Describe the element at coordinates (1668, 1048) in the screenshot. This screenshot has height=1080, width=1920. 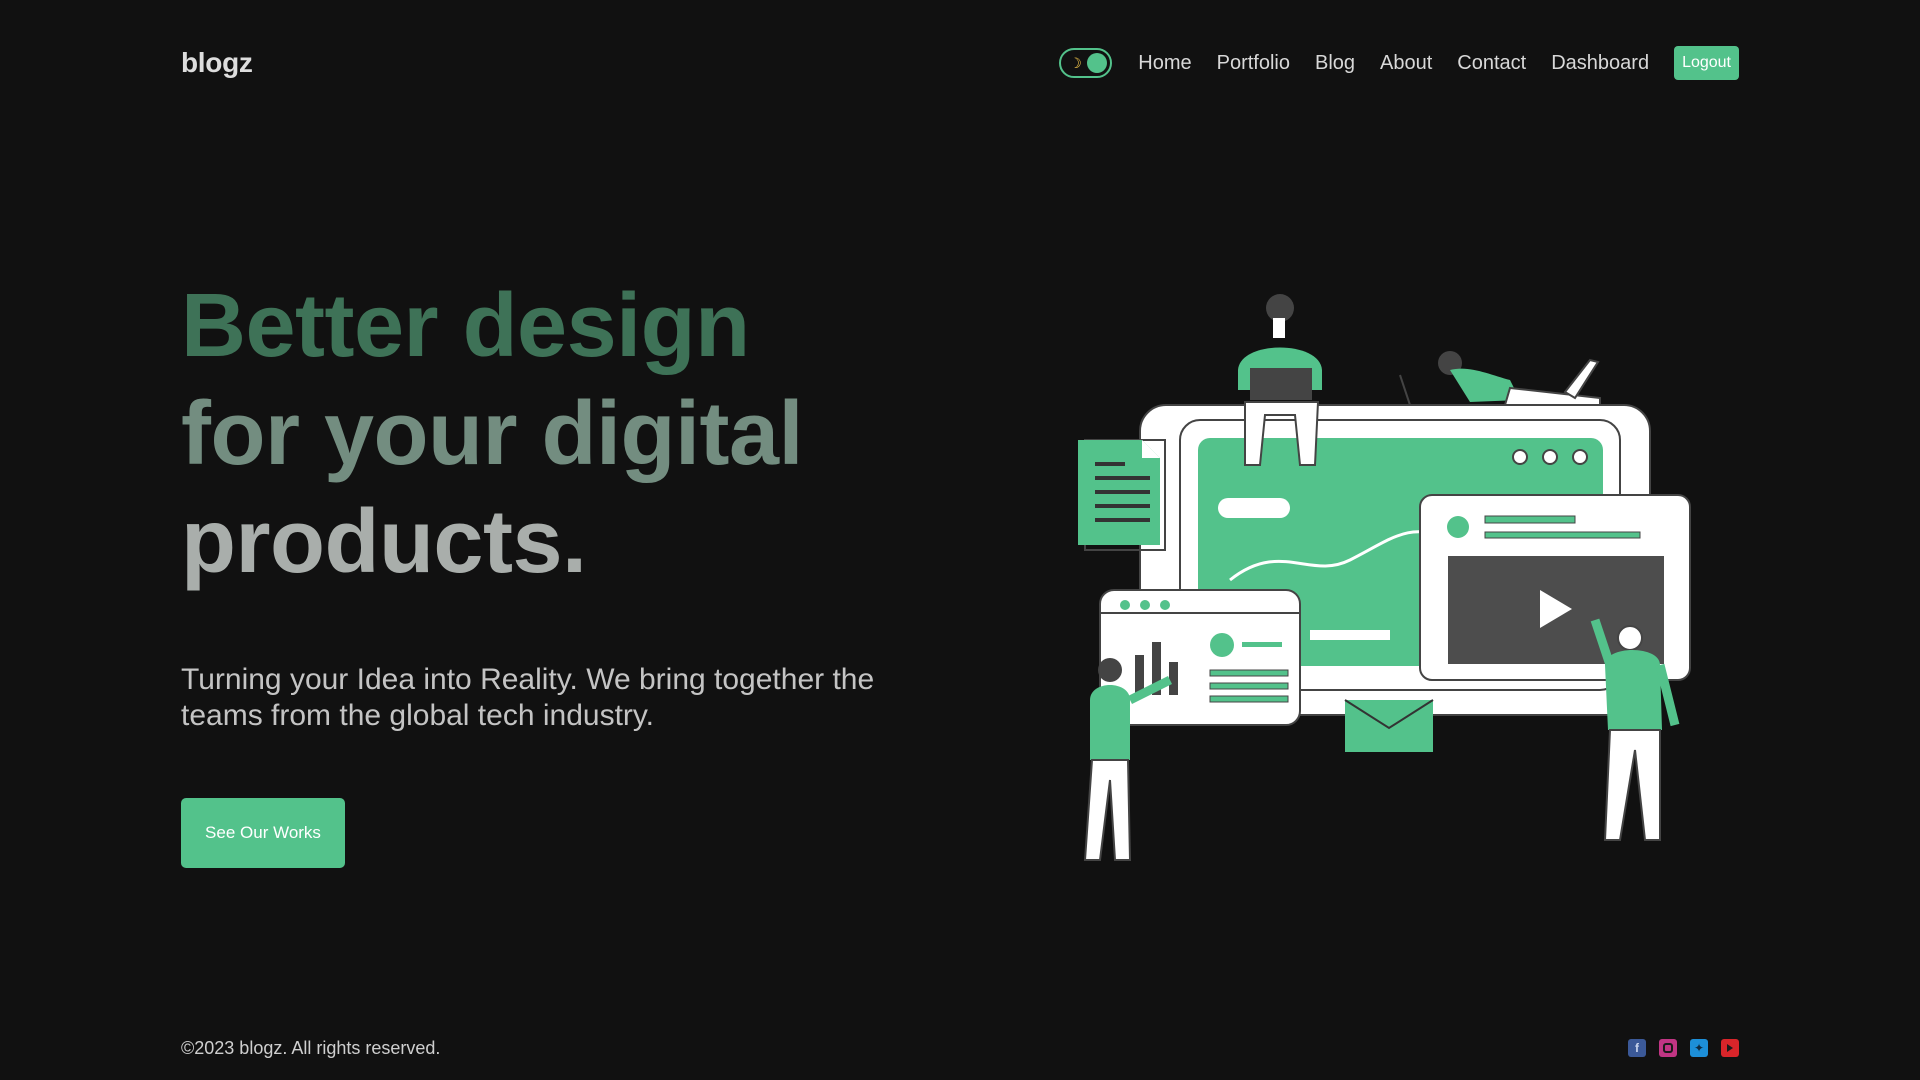
I see `instagram-icon` at that location.